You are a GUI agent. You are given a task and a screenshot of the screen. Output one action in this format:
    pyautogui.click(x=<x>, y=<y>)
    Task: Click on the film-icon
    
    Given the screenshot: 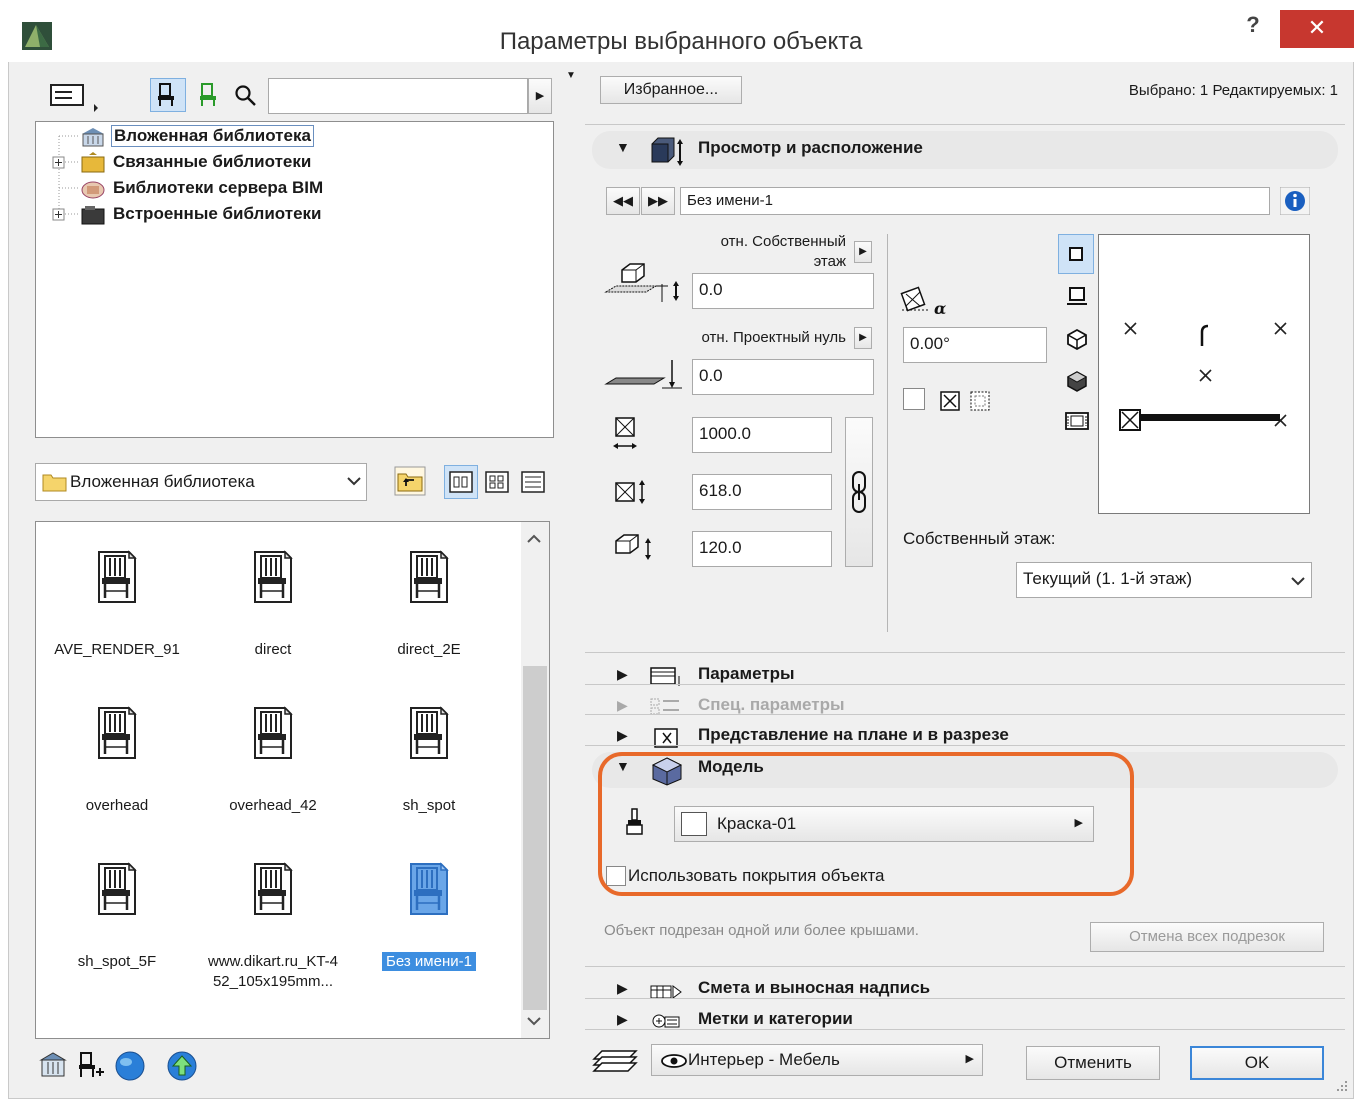 What is the action you would take?
    pyautogui.click(x=1077, y=421)
    